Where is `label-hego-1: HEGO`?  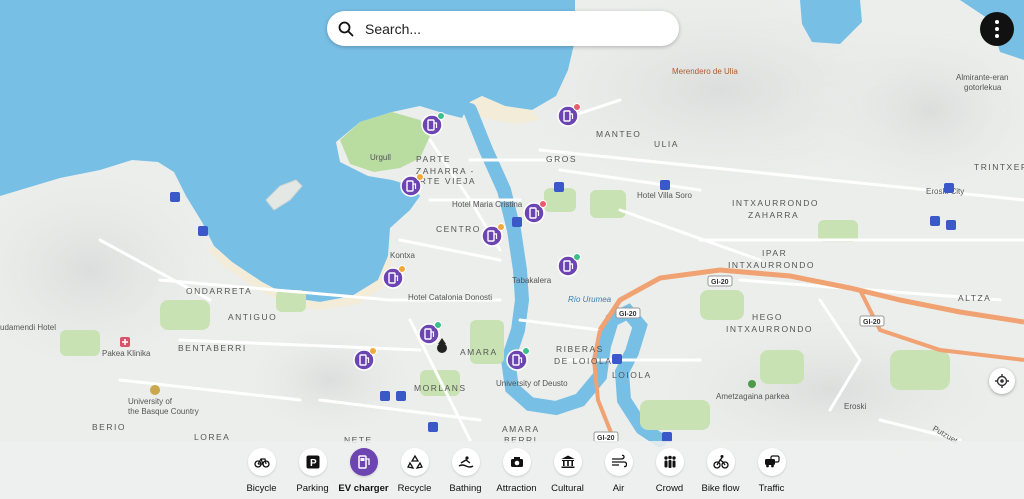
label-hego-1: HEGO is located at coordinates (767, 317).